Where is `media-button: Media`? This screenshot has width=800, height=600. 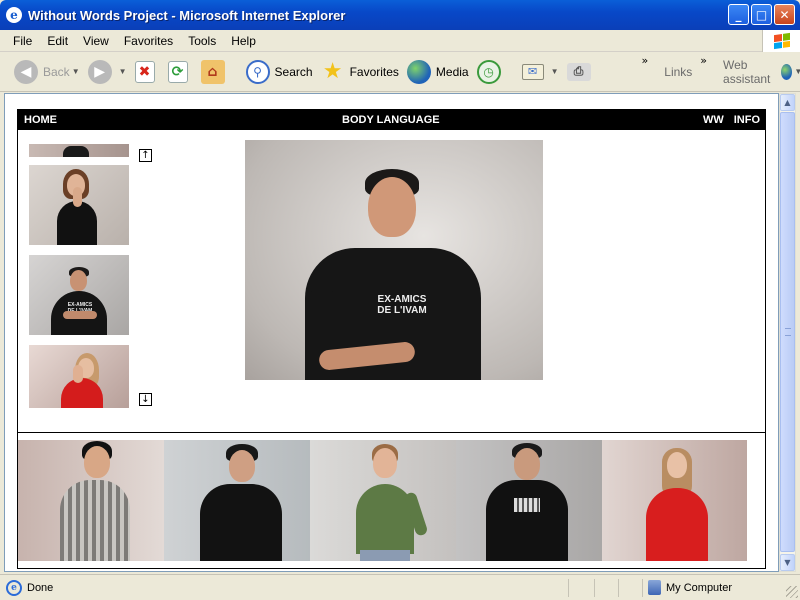 media-button: Media is located at coordinates (438, 72).